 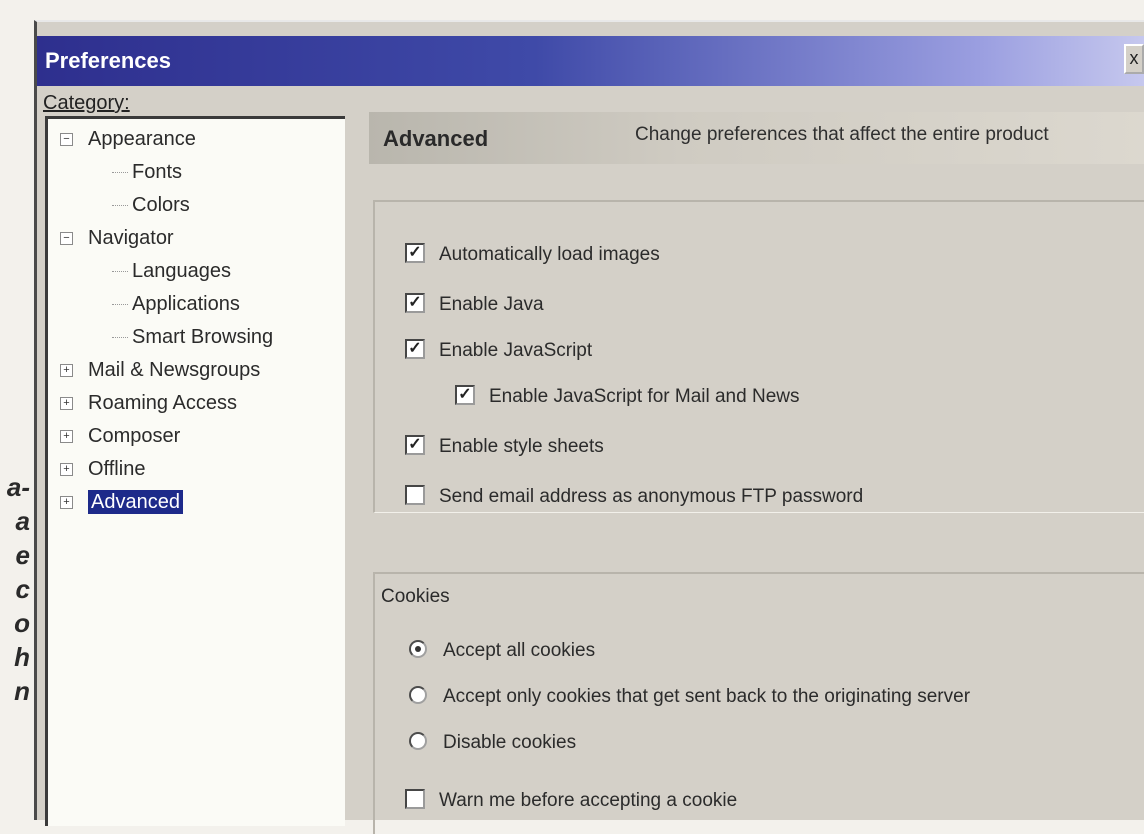 I want to click on tree-item-label: Applications, so click(x=186, y=304).